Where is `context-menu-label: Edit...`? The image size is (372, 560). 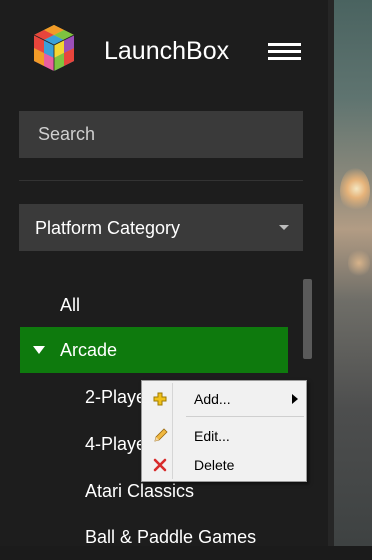
context-menu-label: Edit... is located at coordinates (212, 436).